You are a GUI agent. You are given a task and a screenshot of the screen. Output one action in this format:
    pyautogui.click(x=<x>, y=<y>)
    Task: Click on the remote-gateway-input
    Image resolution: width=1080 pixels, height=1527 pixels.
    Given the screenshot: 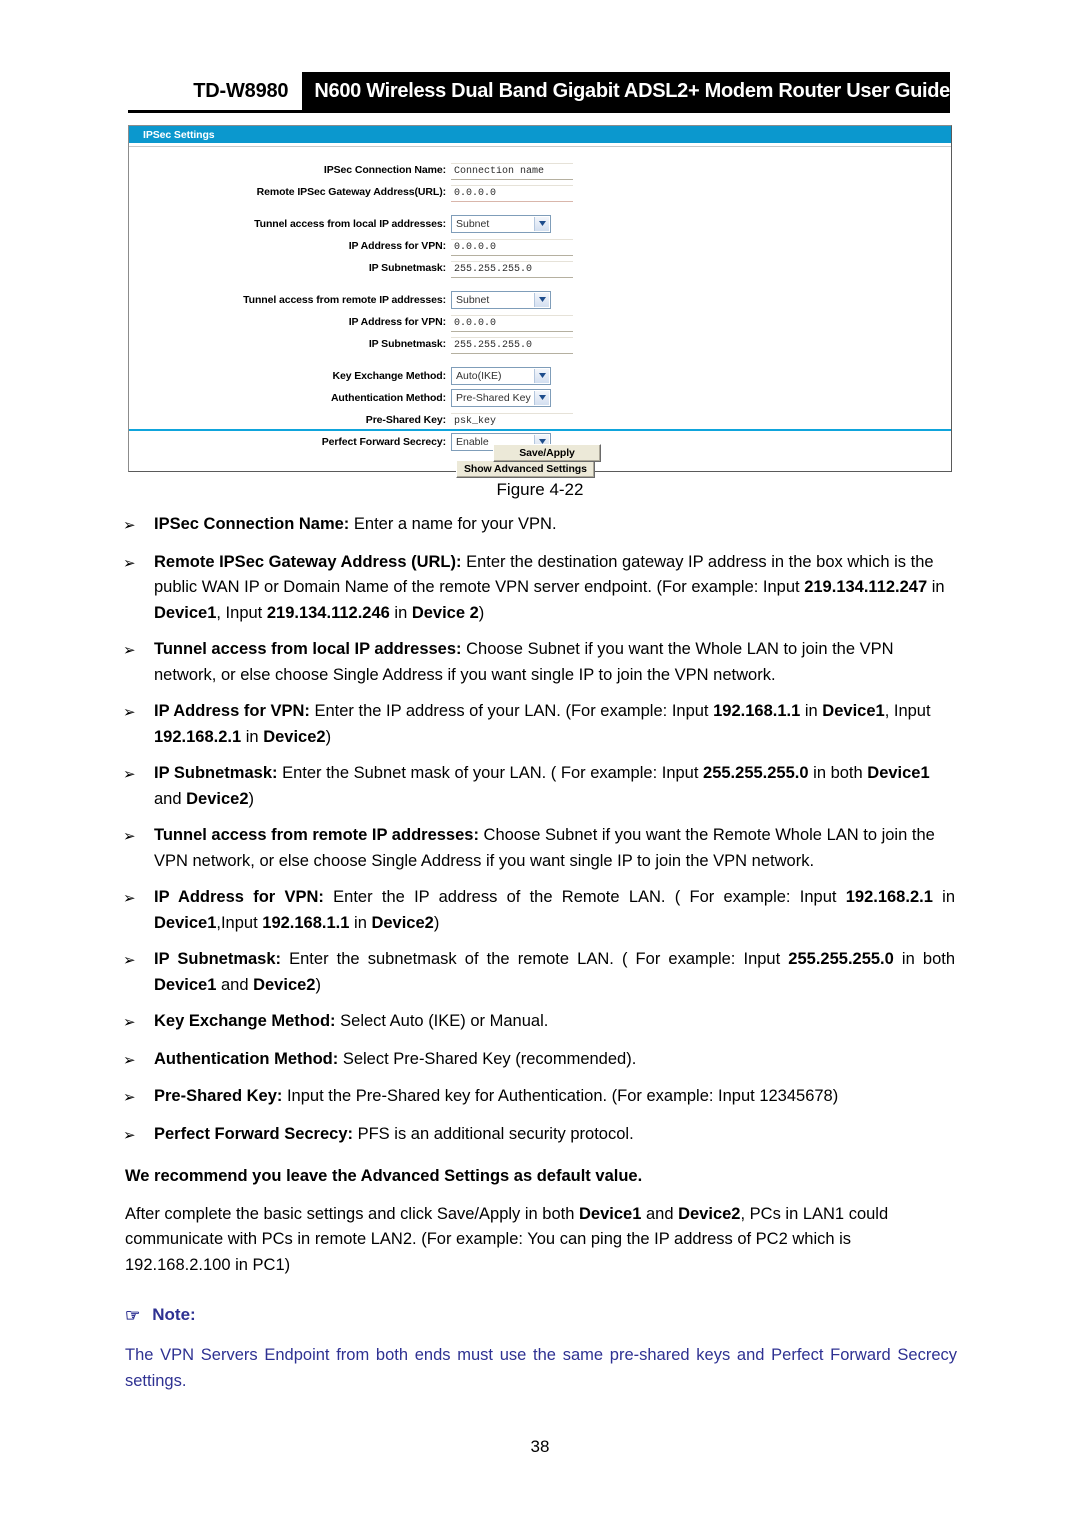 What is the action you would take?
    pyautogui.click(x=512, y=193)
    